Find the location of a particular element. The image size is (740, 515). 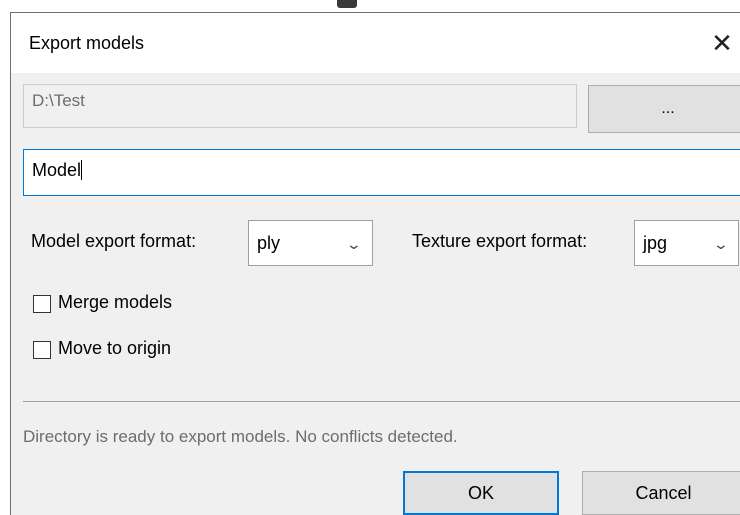

move-to-origin-label: Move to origin is located at coordinates (114, 348).